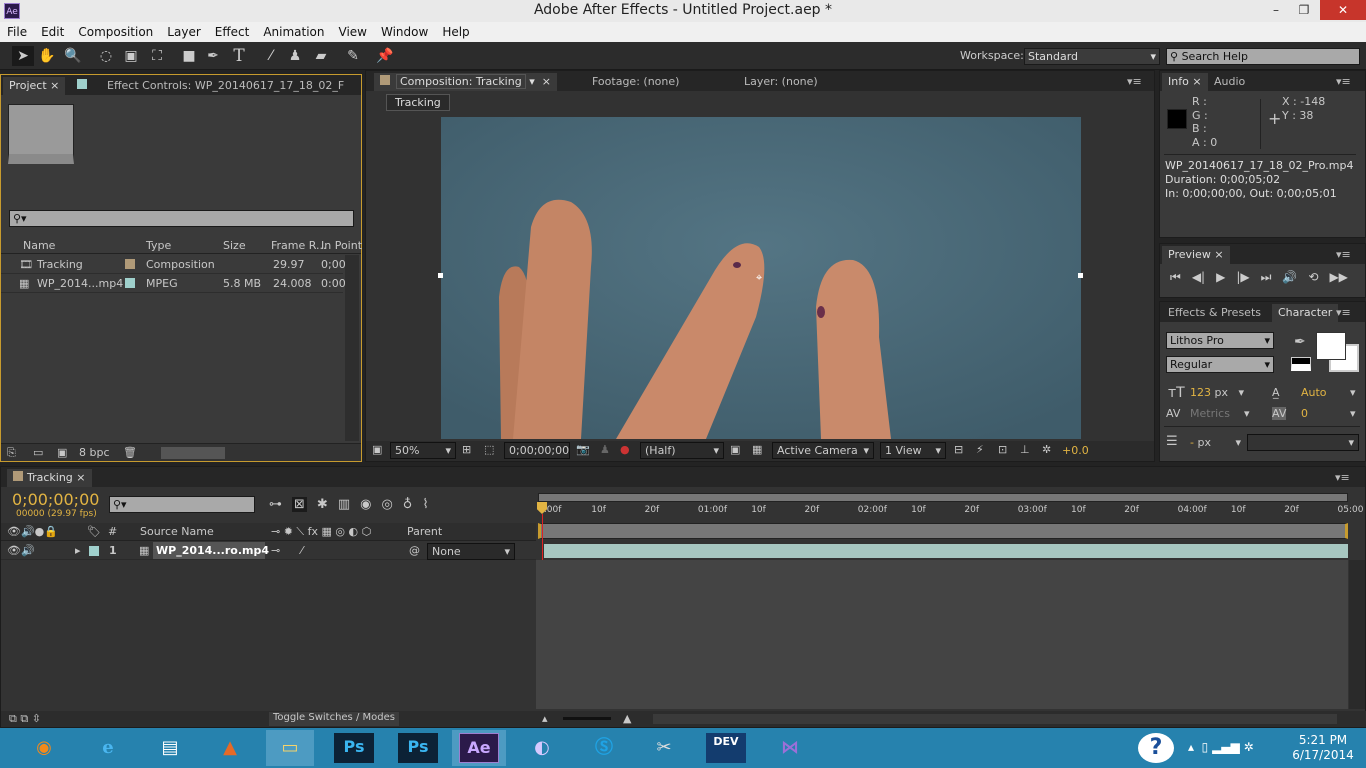 Image resolution: width=1366 pixels, height=768 pixels. What do you see at coordinates (1175, 277) in the screenshot?
I see `first-frame-icon: ⏮` at bounding box center [1175, 277].